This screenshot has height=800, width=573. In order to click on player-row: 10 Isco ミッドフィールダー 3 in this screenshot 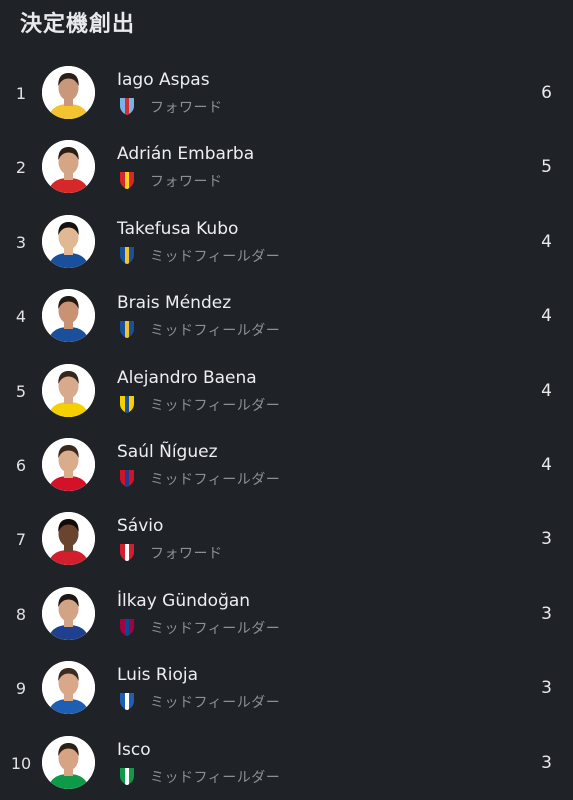, I will do `click(286, 763)`.